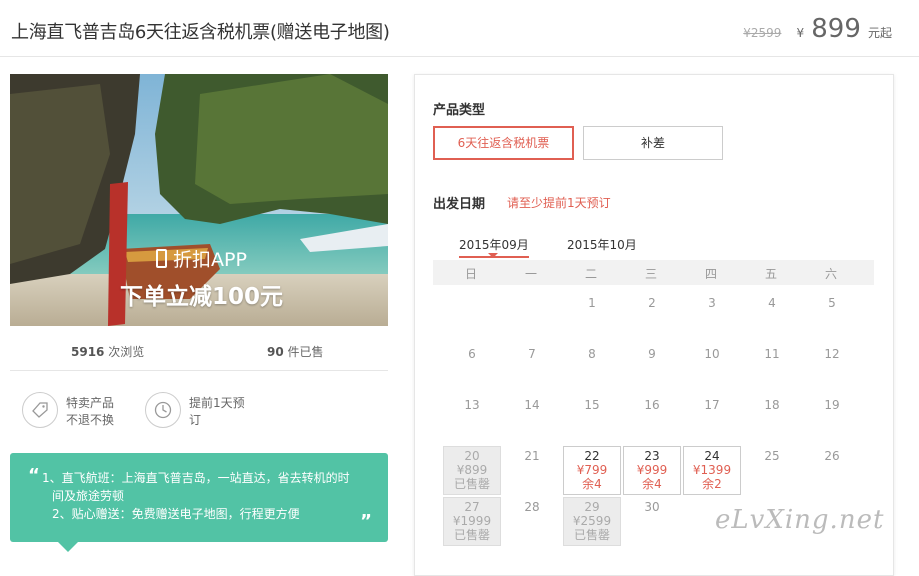  I want to click on highlight-line: 1、直飞航班：上海直飞普吉岛，一站直达，省去转机的时, so click(196, 478).